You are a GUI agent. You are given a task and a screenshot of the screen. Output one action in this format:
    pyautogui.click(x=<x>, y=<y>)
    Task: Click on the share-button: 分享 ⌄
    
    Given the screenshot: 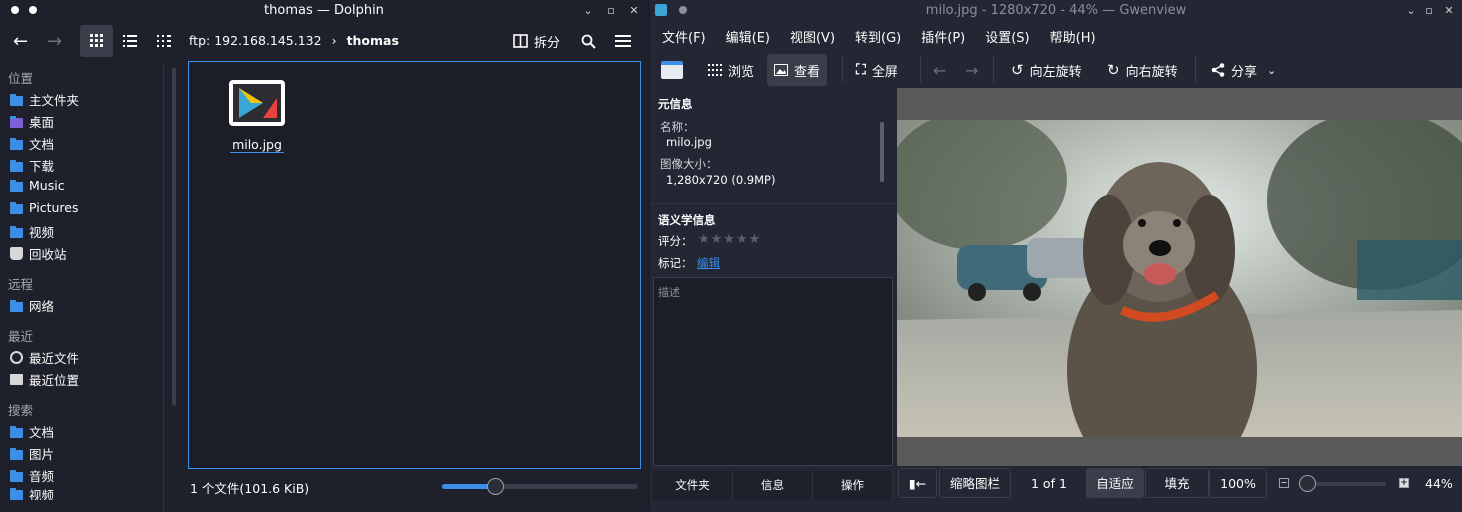 What is the action you would take?
    pyautogui.click(x=1243, y=70)
    